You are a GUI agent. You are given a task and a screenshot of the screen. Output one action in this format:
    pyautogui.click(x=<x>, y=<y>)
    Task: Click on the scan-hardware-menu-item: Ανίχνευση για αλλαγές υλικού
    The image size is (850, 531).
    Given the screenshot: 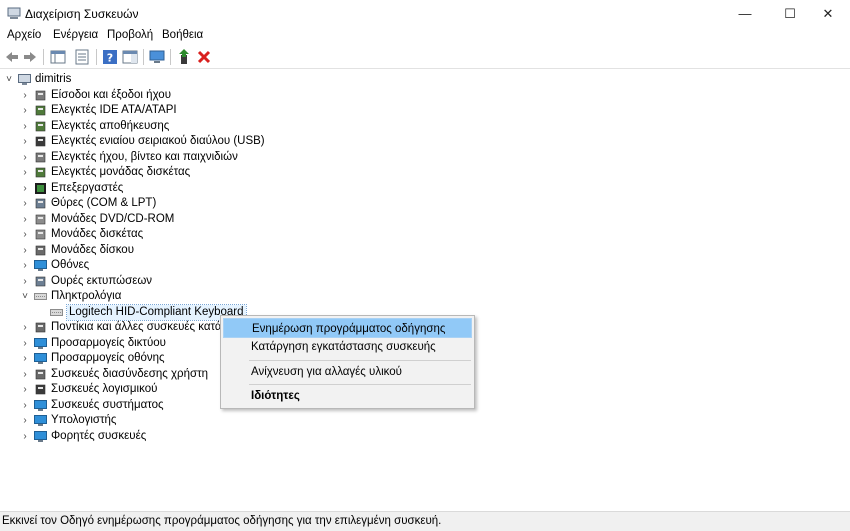 What is the action you would take?
    pyautogui.click(x=347, y=372)
    